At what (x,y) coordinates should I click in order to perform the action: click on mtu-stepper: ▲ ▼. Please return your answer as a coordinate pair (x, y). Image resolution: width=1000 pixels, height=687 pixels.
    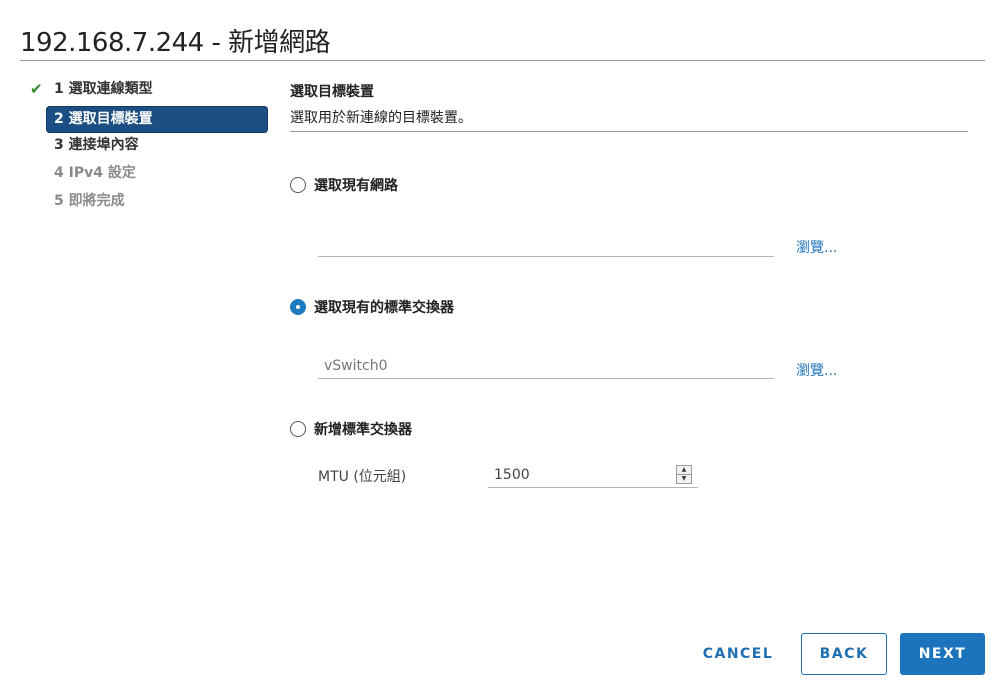
    Looking at the image, I should click on (593, 475).